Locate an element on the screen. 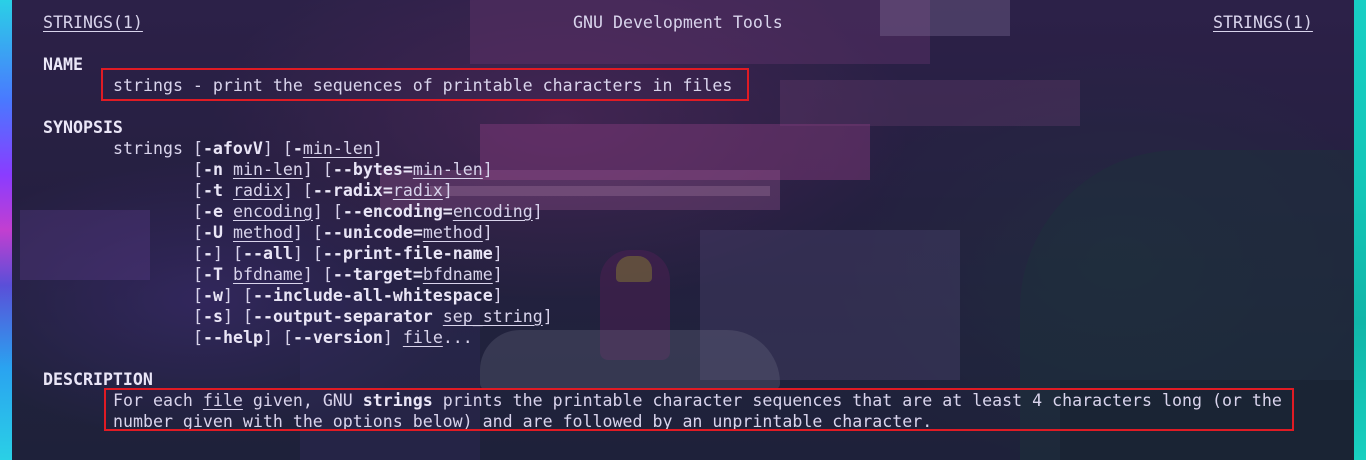  option-flag: -t is located at coordinates (213, 190).